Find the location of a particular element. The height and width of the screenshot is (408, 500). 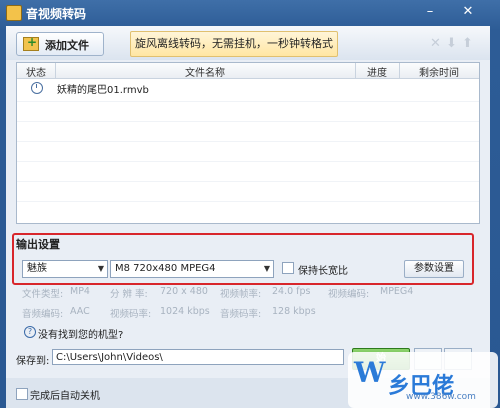

params-button: 参数设置 is located at coordinates (434, 269).